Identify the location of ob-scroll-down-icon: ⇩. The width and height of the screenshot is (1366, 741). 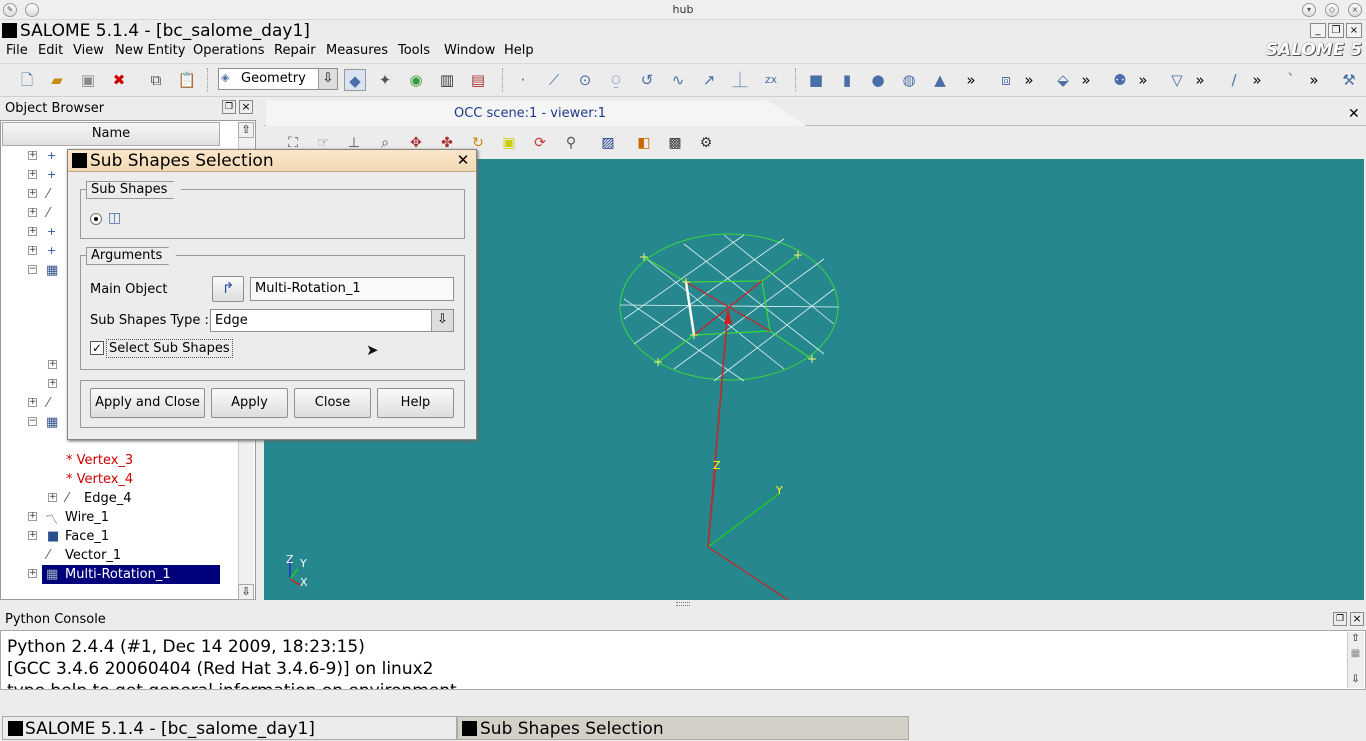
(246, 592).